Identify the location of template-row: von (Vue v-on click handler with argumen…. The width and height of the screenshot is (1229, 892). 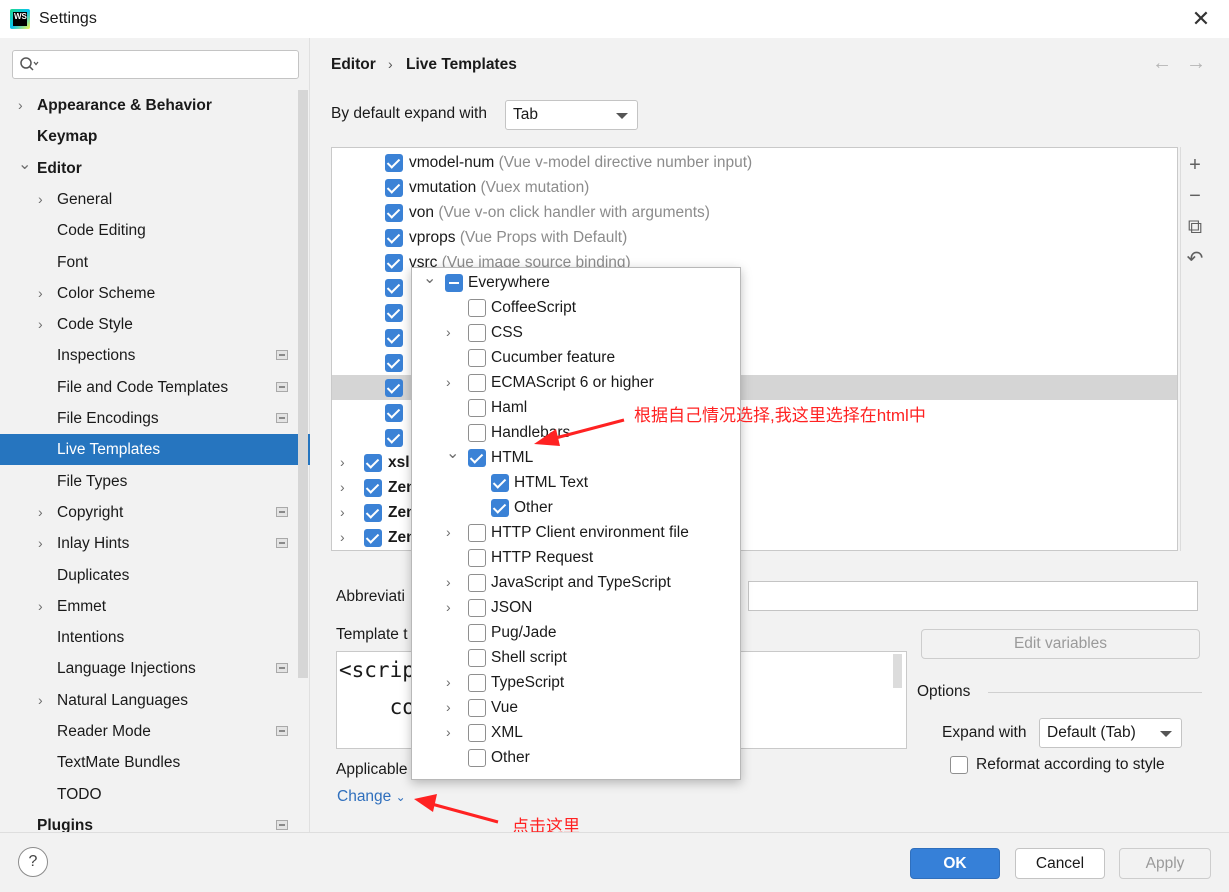
(754, 212).